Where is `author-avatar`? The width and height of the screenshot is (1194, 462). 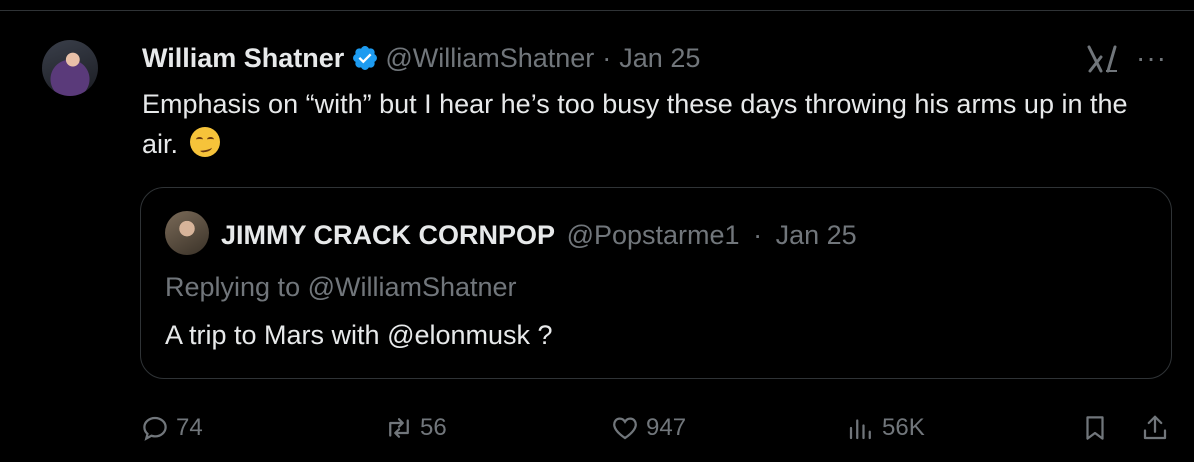 author-avatar is located at coordinates (70, 68).